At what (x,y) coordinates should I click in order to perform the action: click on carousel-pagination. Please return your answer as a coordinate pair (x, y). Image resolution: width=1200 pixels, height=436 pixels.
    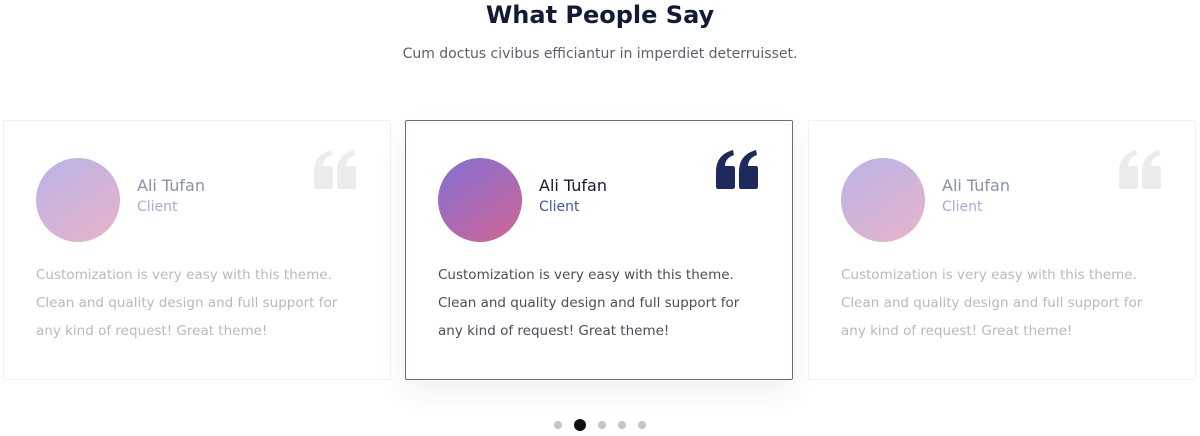
    Looking at the image, I should click on (600, 426).